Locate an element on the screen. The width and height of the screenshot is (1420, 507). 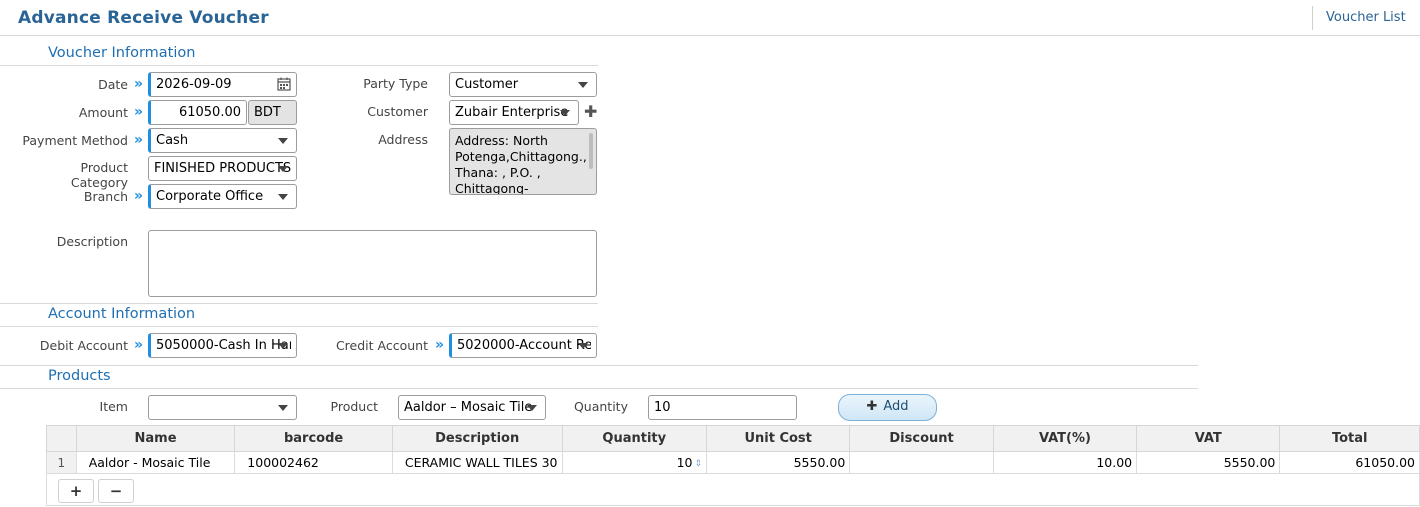
products-title: Products is located at coordinates (79, 376).